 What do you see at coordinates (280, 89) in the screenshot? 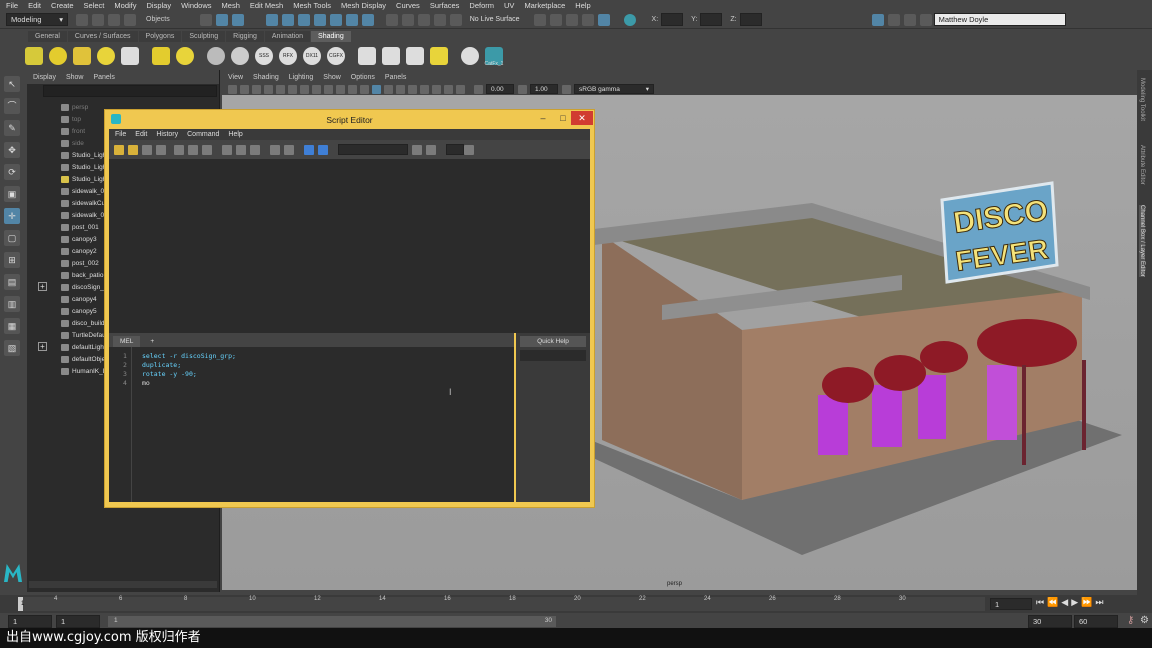
I see `grid-icon` at bounding box center [280, 89].